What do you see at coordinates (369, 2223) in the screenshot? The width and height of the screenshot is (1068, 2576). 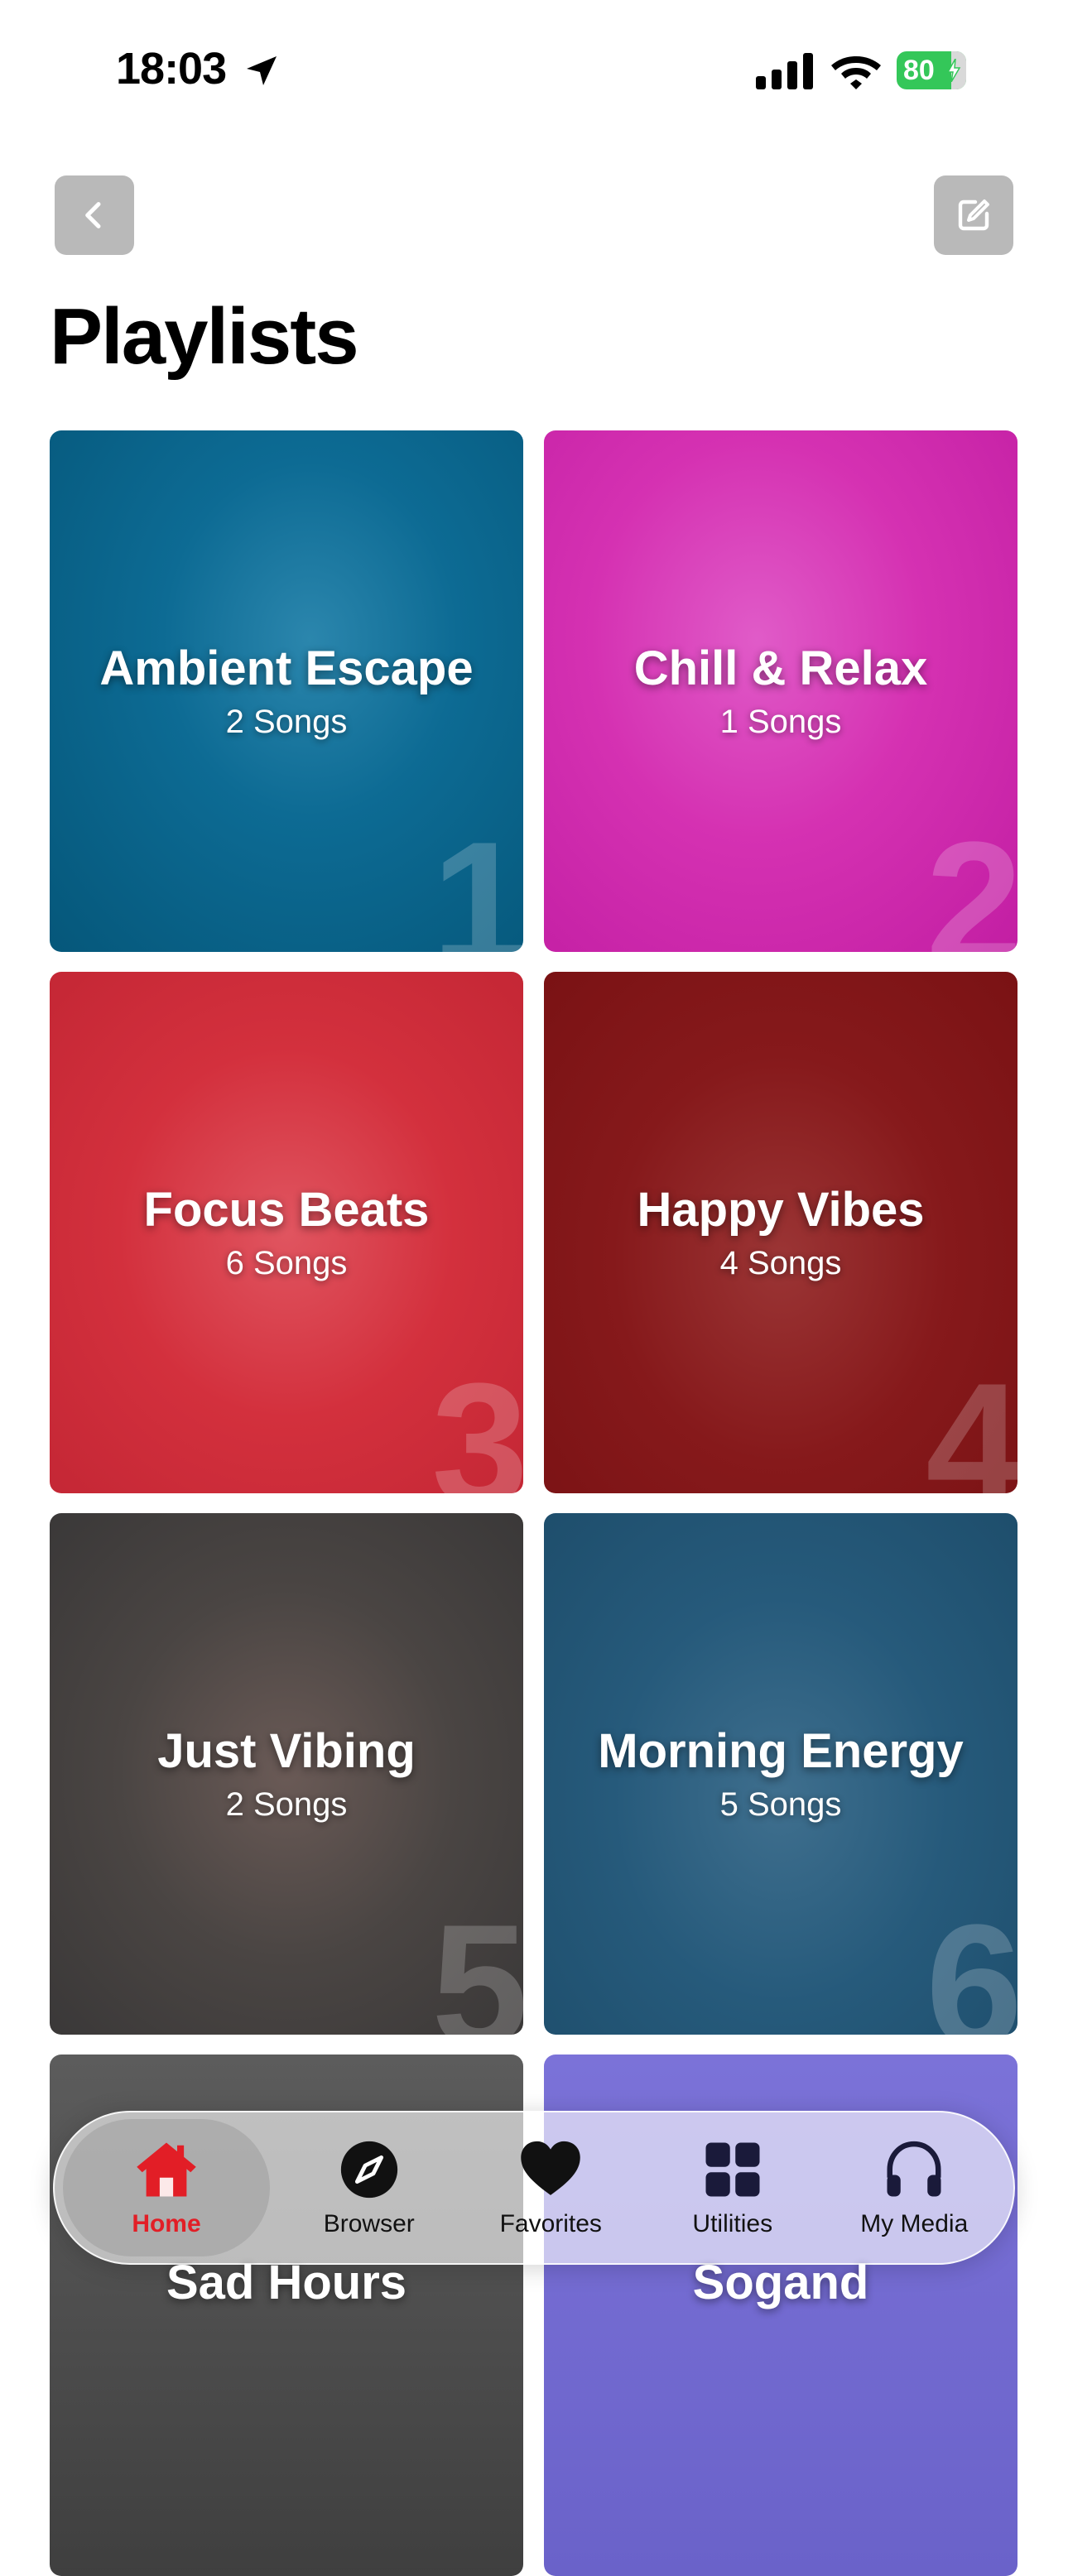 I see `tab-label: Browser` at bounding box center [369, 2223].